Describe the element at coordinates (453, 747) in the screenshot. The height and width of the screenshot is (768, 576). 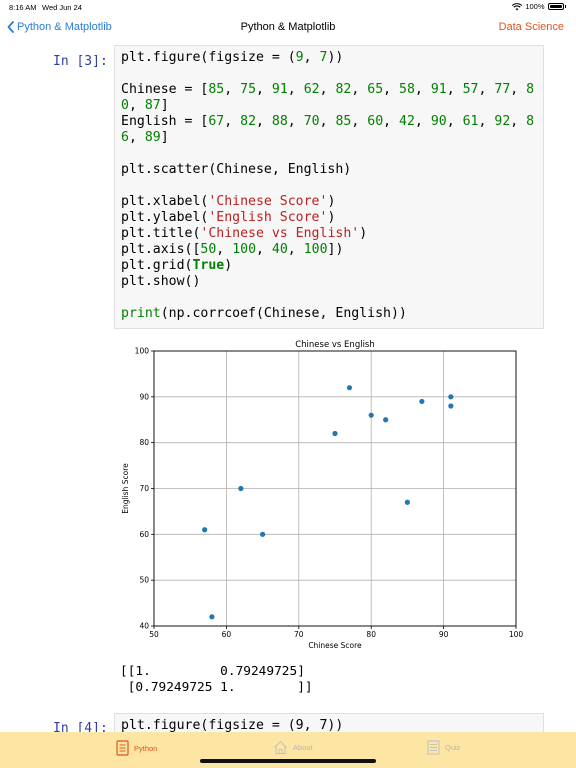
I see `tab-quiz-label: Quiz` at that location.